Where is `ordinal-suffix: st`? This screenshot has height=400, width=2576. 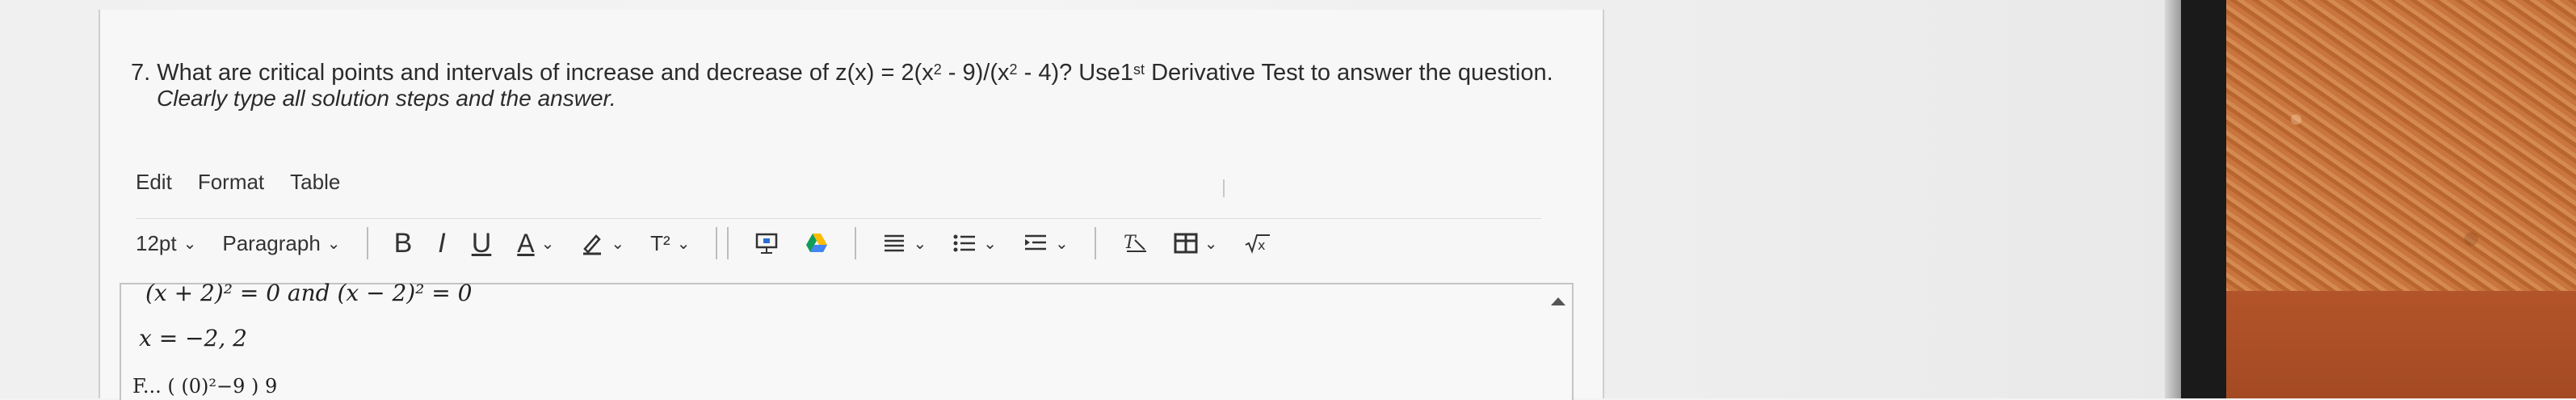 ordinal-suffix: st is located at coordinates (1139, 69).